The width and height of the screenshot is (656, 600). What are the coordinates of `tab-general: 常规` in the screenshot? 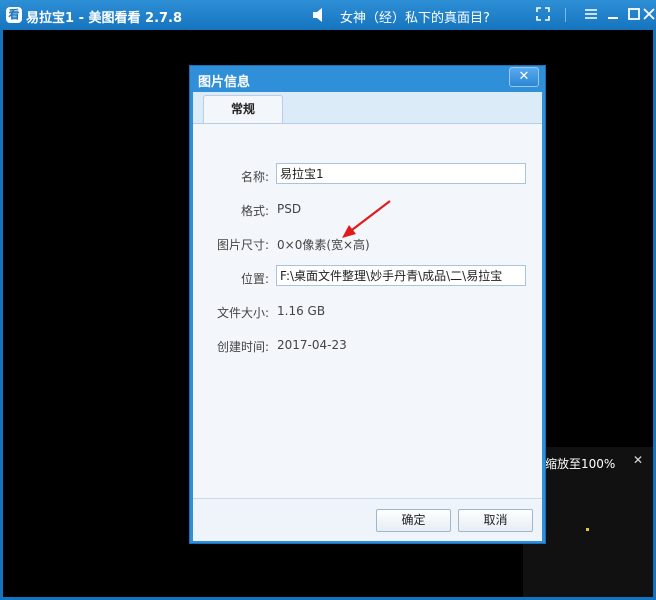 It's located at (243, 109).